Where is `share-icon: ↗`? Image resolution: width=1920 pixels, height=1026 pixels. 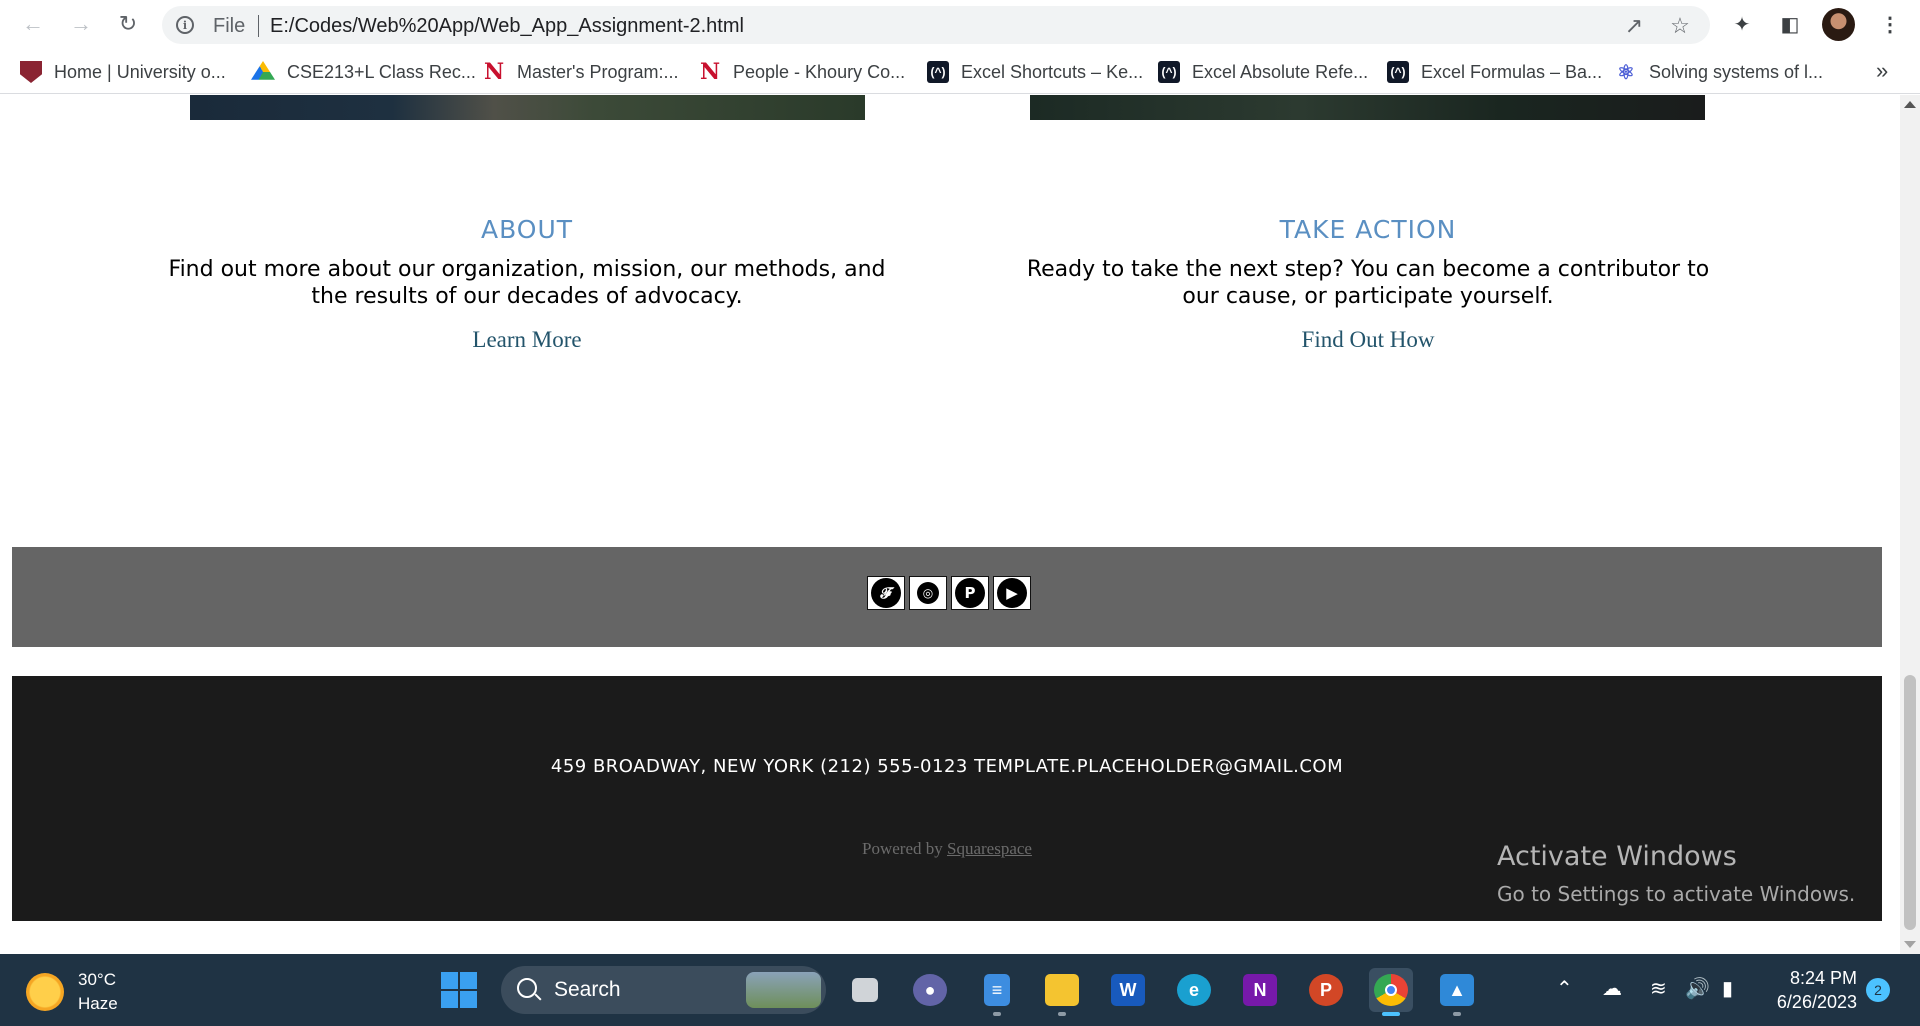 share-icon: ↗ is located at coordinates (1634, 25).